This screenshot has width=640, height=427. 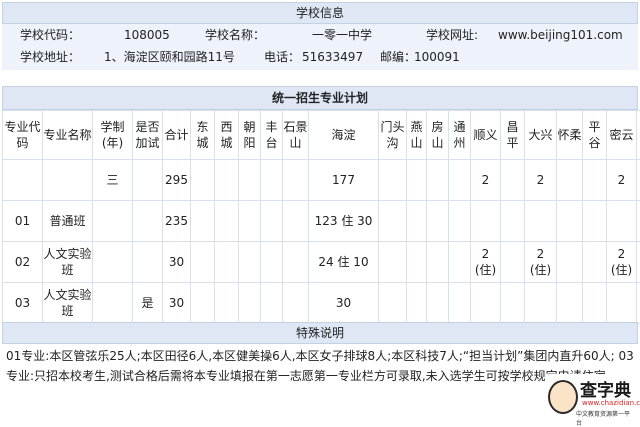 I want to click on column-header: 西城, so click(x=227, y=135).